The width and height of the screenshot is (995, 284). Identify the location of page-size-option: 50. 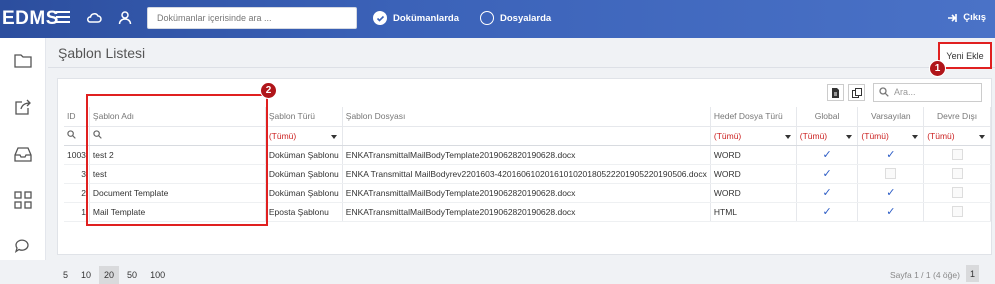
(132, 275).